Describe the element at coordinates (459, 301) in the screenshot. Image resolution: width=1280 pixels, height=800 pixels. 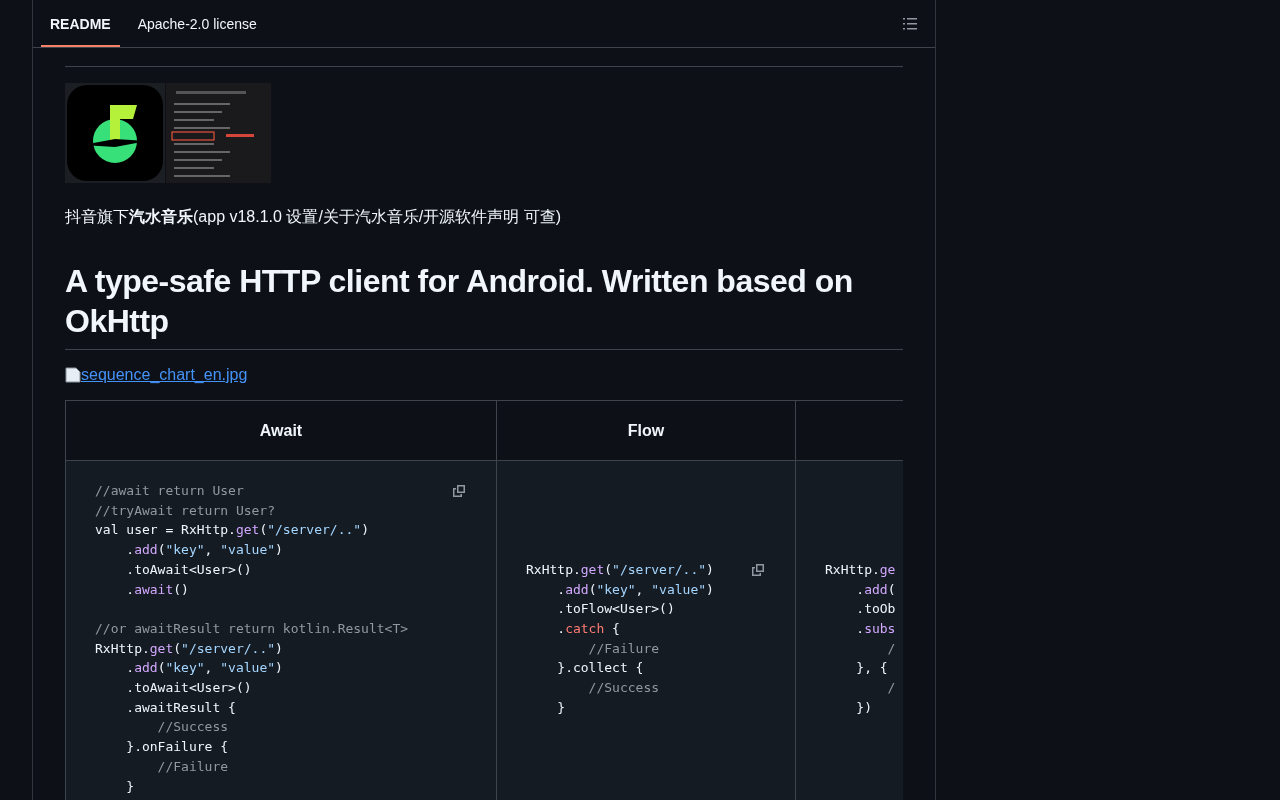
I see `section-heading: A type-safe HTTP client for Android. Written based on OkHttp` at that location.